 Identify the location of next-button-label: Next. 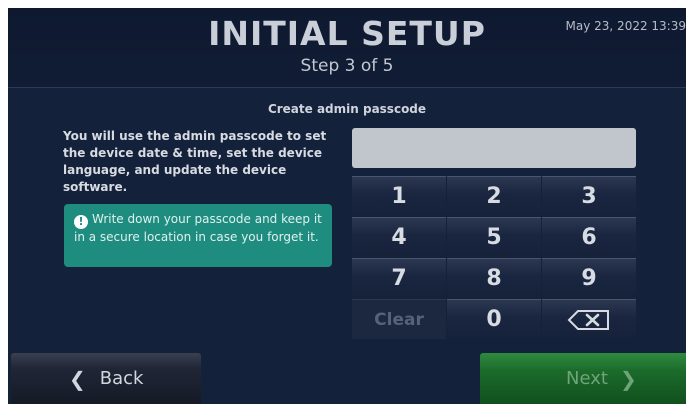
(587, 378).